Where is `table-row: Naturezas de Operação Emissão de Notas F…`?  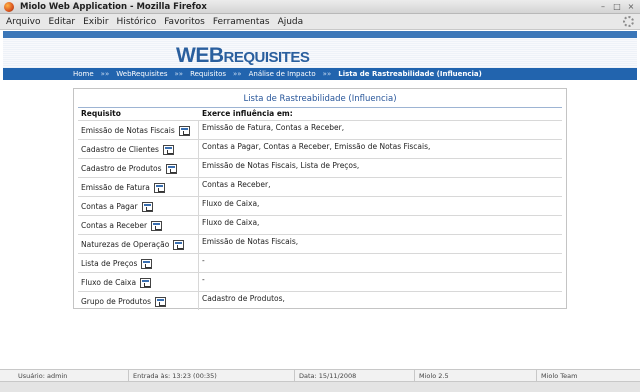 table-row: Naturezas de Operação Emissão de Notas F… is located at coordinates (320, 243).